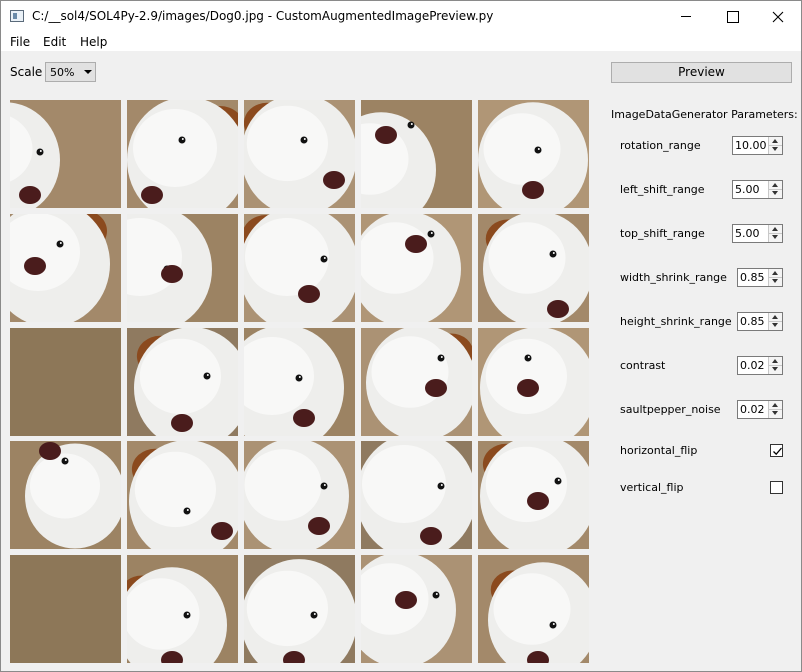 This screenshot has height=672, width=802. Describe the element at coordinates (676, 321) in the screenshot. I see `param-label: height_shrink_range` at that location.